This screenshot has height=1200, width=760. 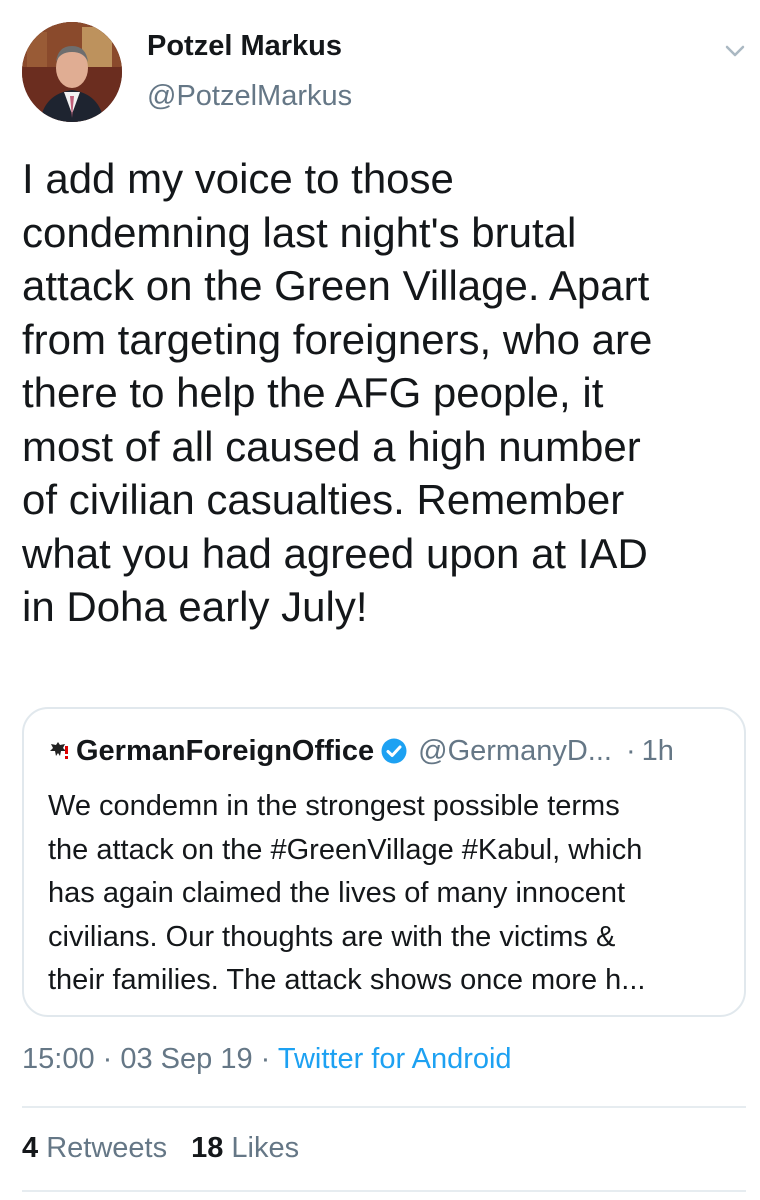 What do you see at coordinates (207, 1148) in the screenshot?
I see `likes-count: 18` at bounding box center [207, 1148].